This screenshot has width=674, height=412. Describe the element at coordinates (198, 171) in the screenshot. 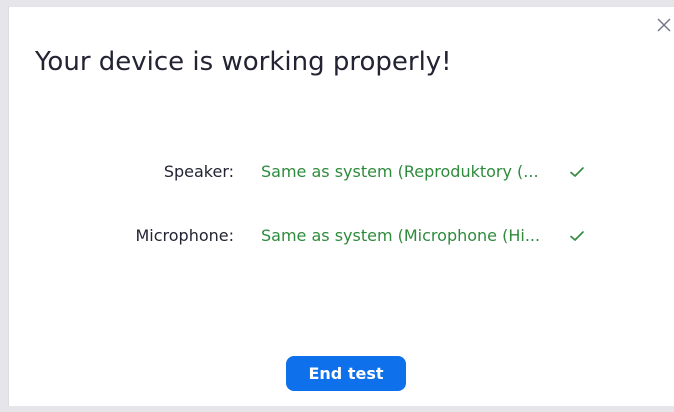

I see `speaker-label: Speaker:` at that location.